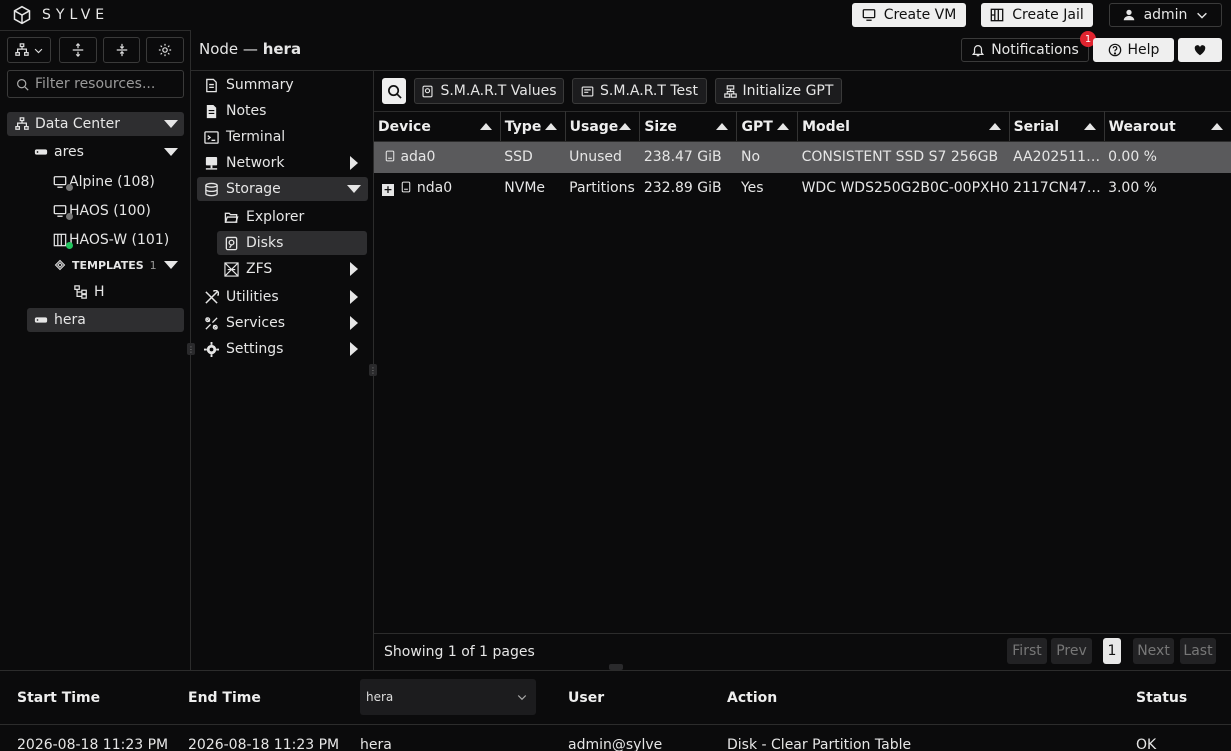 Image resolution: width=1231 pixels, height=751 pixels. I want to click on chevron-down-icon, so click(522, 698).